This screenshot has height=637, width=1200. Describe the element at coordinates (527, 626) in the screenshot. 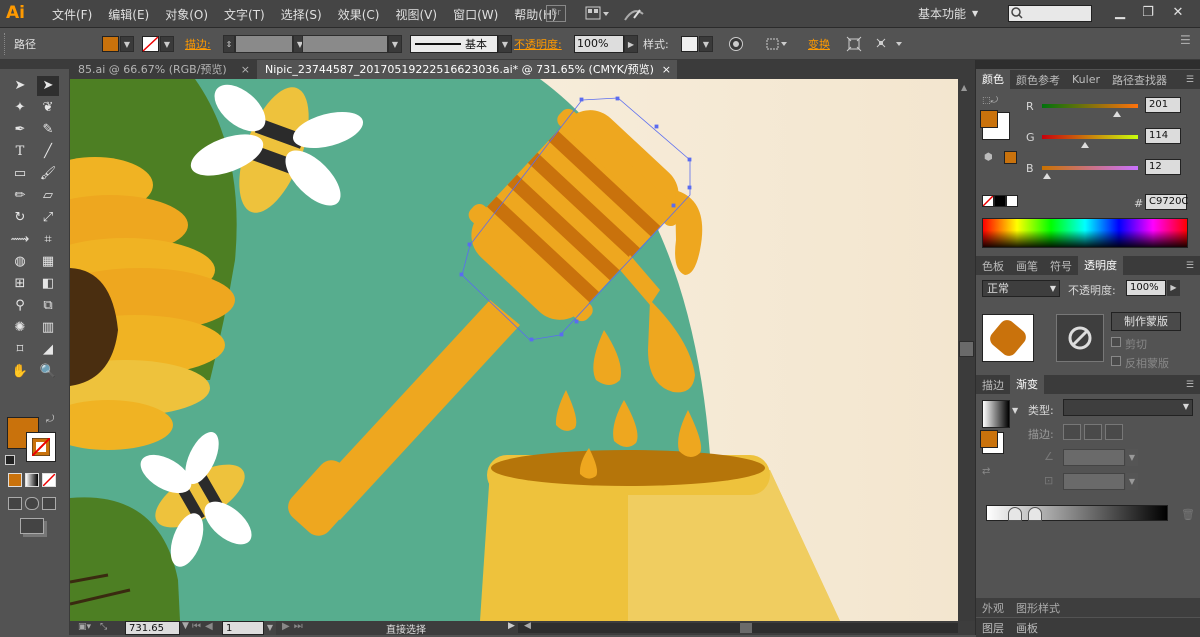

I see `scroll-left-icon: ◀` at that location.